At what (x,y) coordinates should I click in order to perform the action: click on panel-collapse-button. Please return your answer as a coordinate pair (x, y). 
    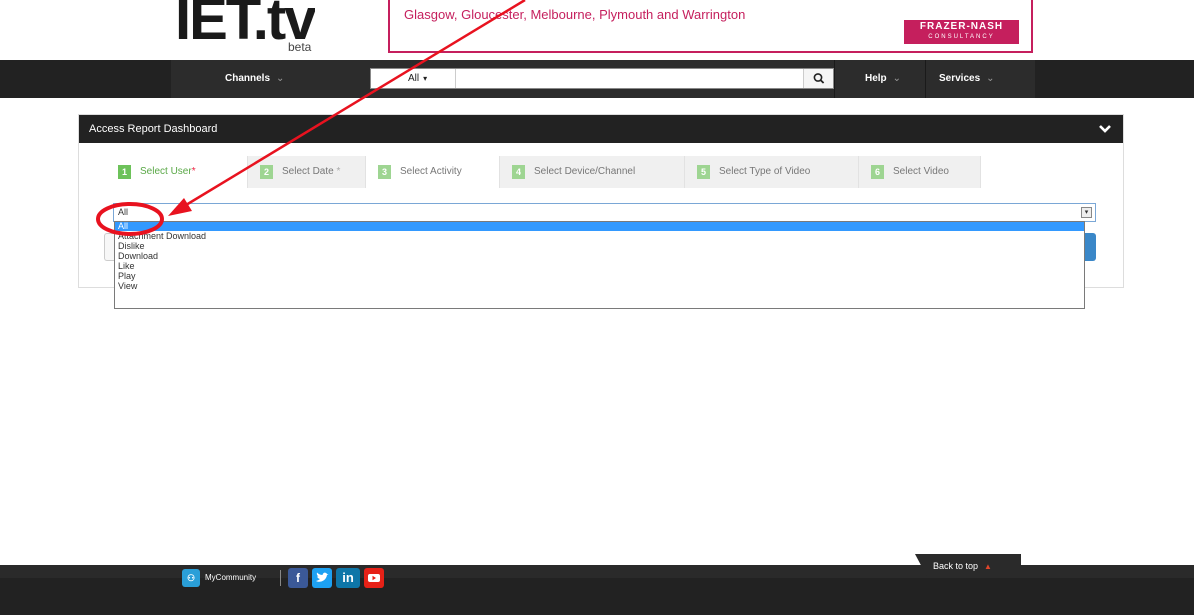
    Looking at the image, I should click on (1105, 129).